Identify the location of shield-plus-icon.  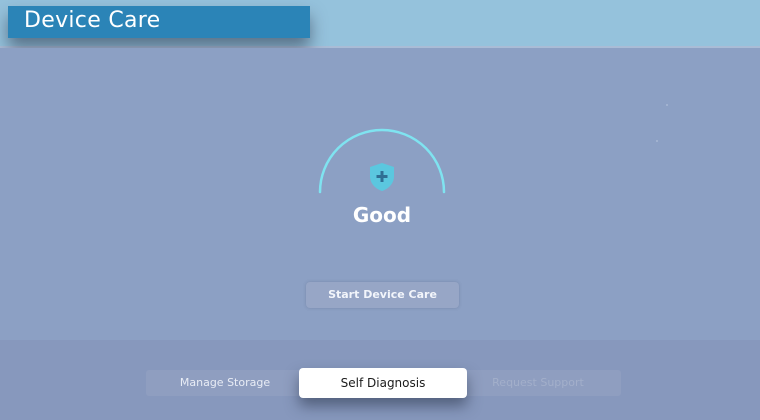
(382, 177).